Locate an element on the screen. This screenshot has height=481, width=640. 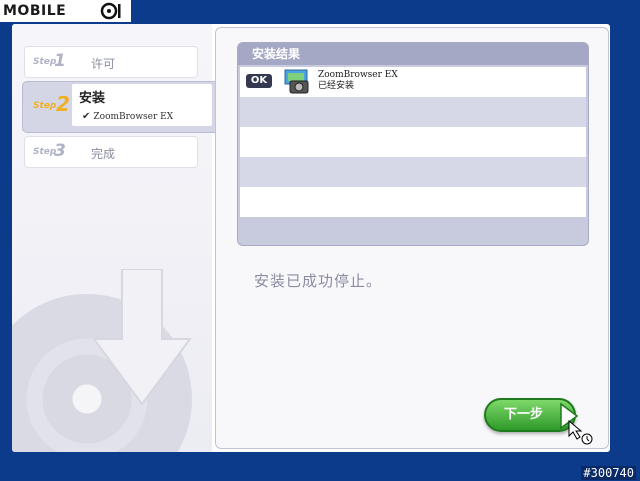
step-3-finish: Step 3 完成 is located at coordinates (111, 152).